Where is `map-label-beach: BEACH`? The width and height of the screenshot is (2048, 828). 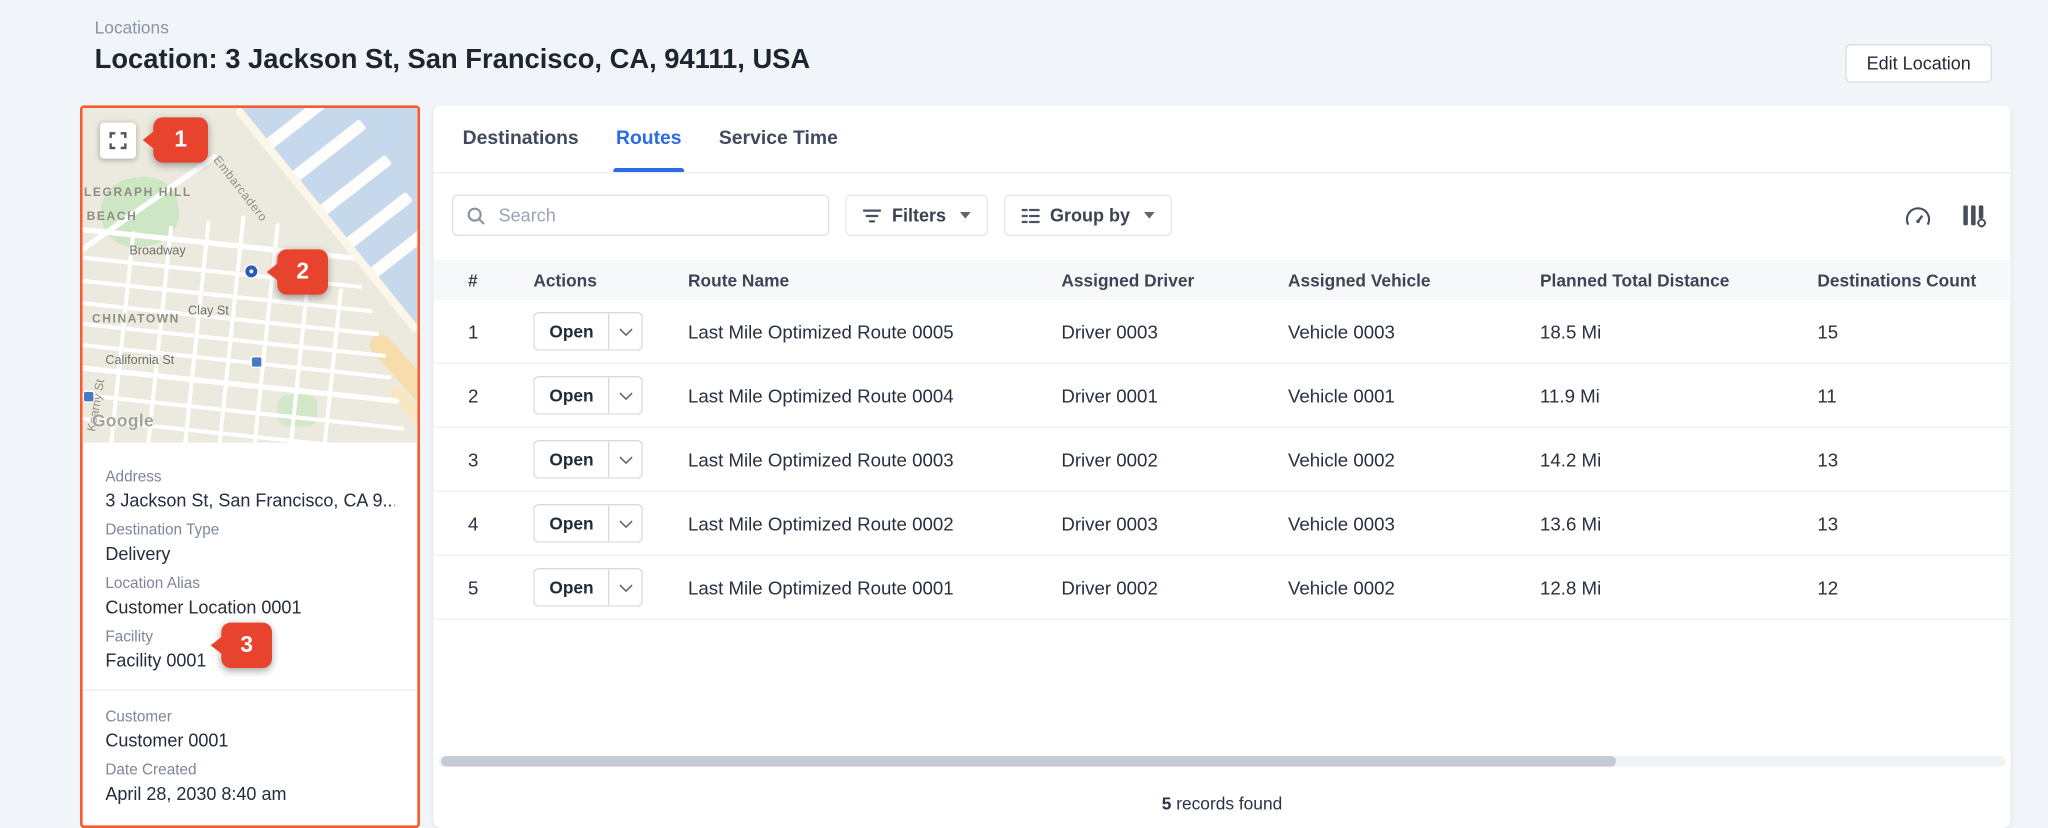
map-label-beach: BEACH is located at coordinates (112, 216).